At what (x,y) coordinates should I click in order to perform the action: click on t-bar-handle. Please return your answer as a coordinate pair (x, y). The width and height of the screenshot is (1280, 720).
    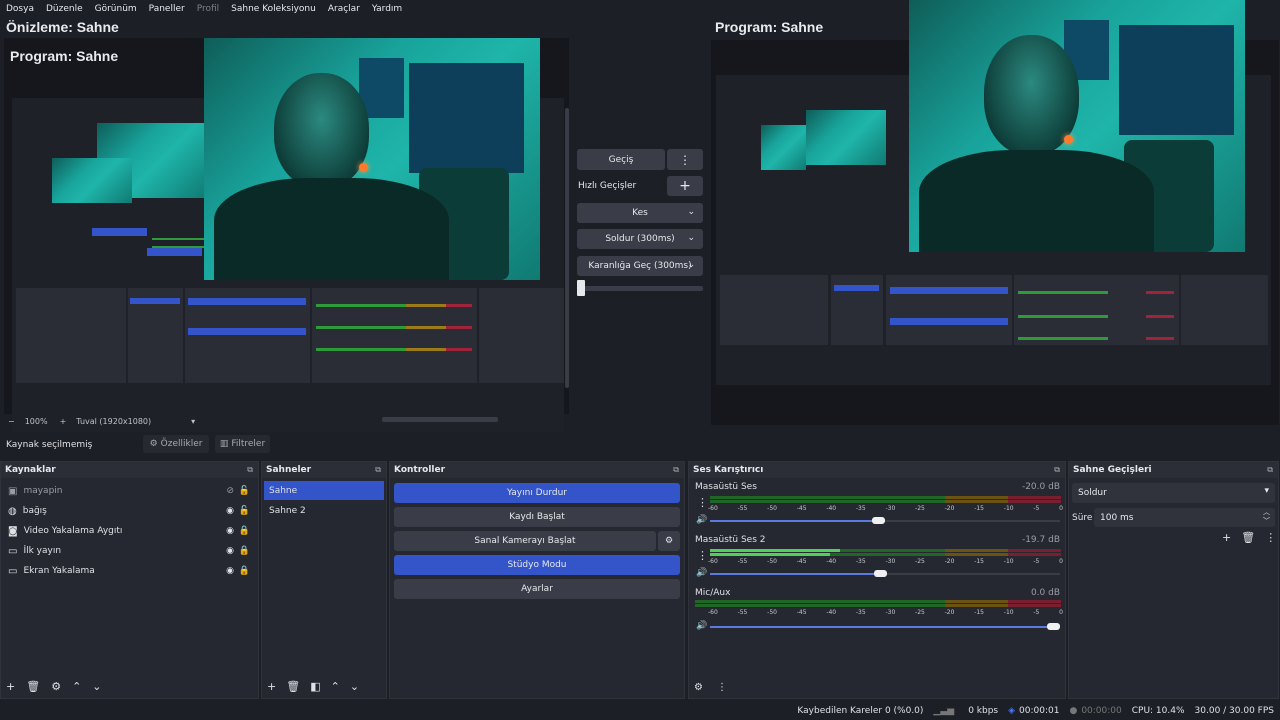
    Looking at the image, I should click on (581, 288).